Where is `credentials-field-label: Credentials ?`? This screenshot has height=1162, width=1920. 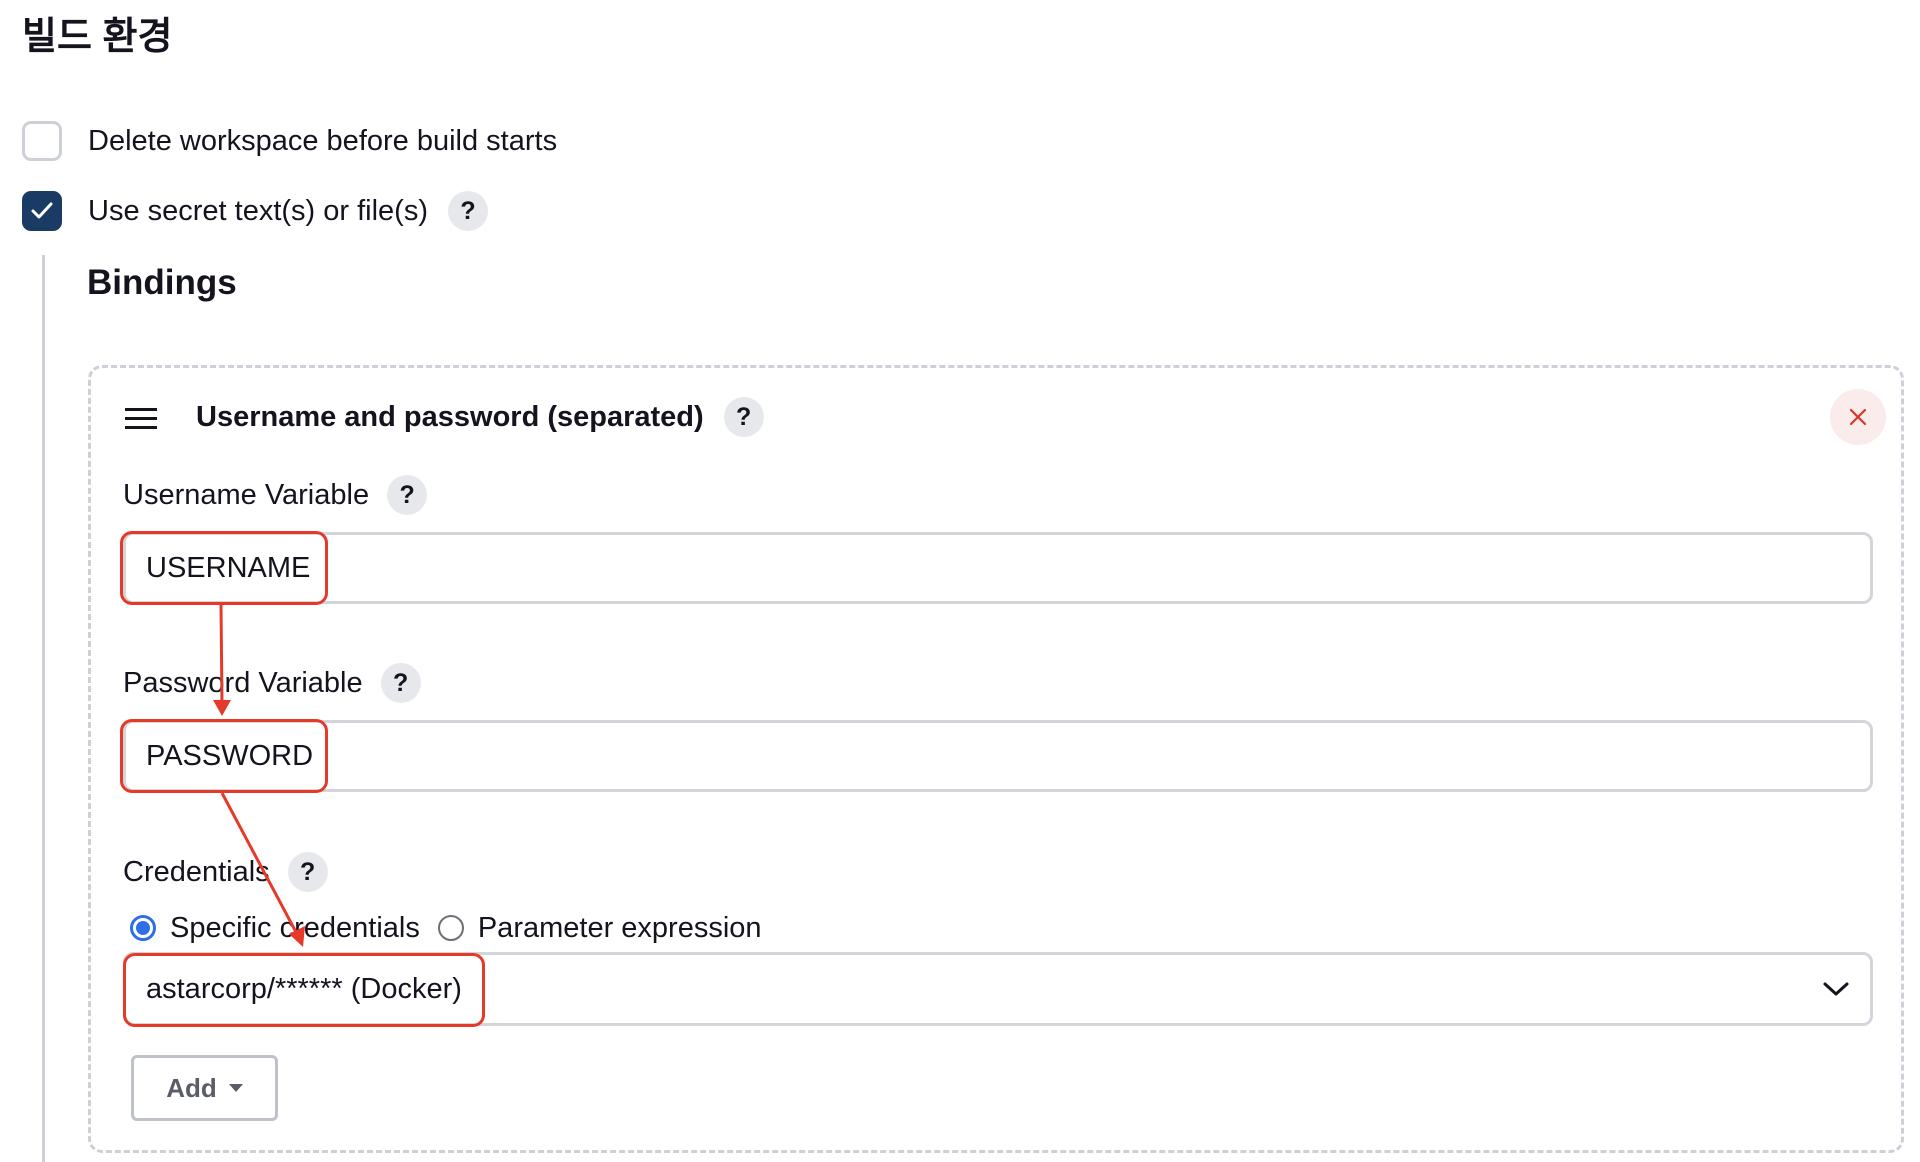
credentials-field-label: Credentials ? is located at coordinates (225, 872).